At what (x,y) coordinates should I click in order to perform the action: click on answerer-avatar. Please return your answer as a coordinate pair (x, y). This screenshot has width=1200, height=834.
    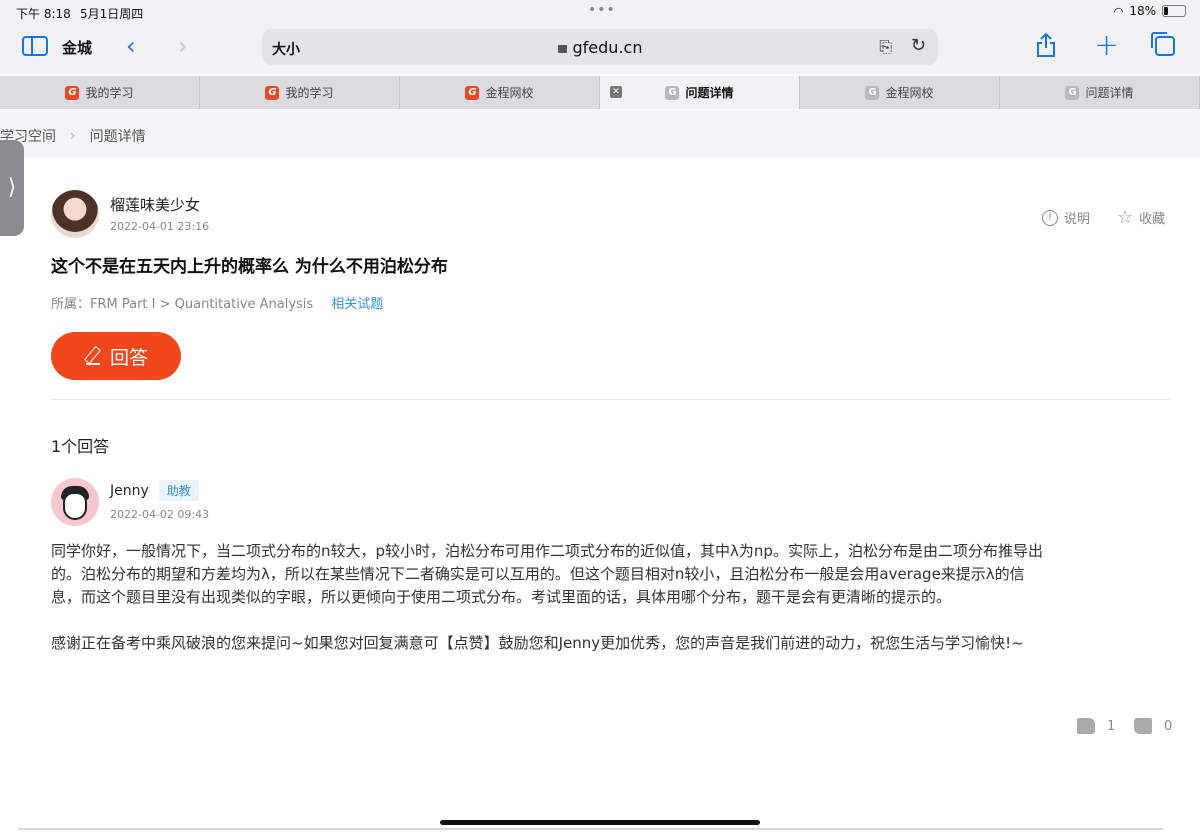
    Looking at the image, I should click on (75, 502).